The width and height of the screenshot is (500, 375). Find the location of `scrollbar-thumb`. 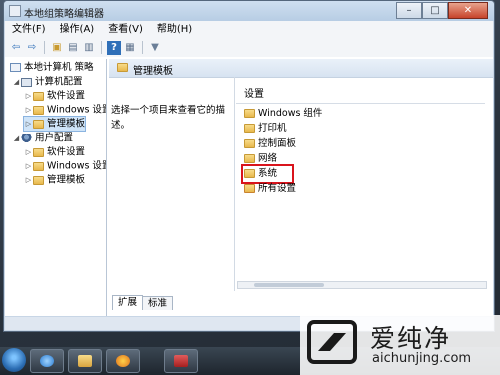

scrollbar-thumb is located at coordinates (289, 285).